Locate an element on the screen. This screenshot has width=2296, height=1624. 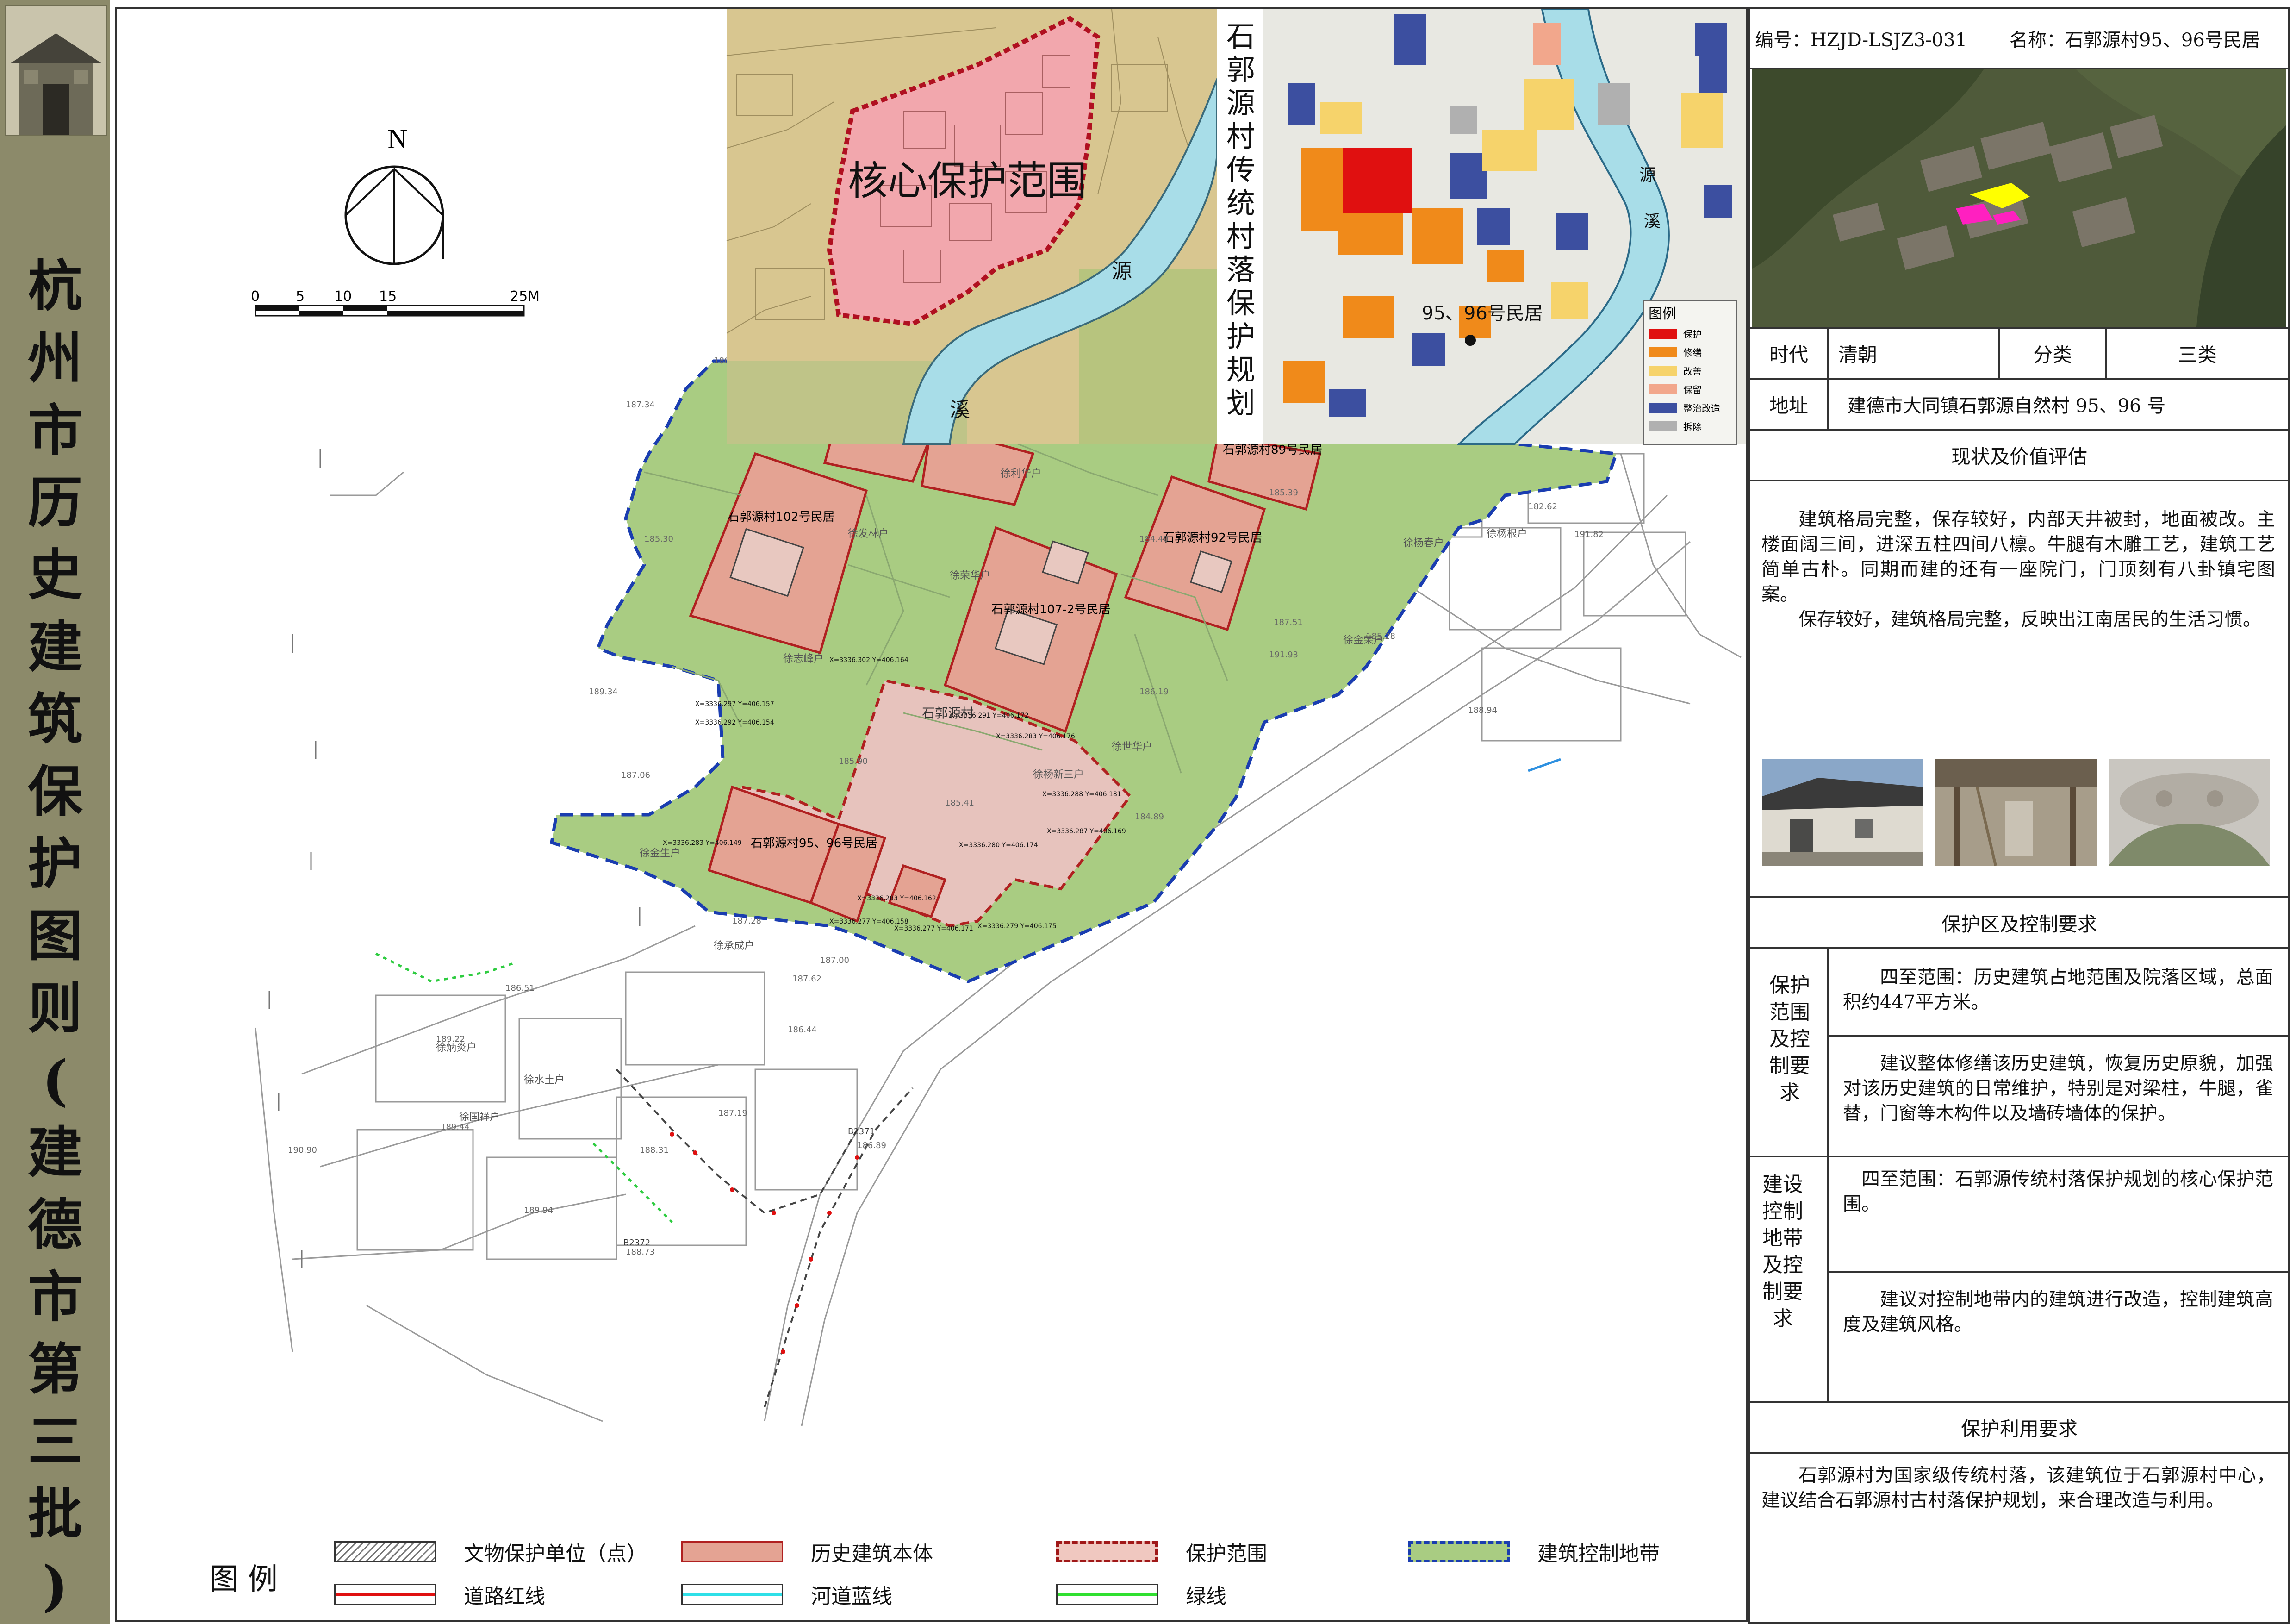
address-row: 地址 建德市大同镇石郭源自然村 95、96 号 is located at coordinates (2019, 405).